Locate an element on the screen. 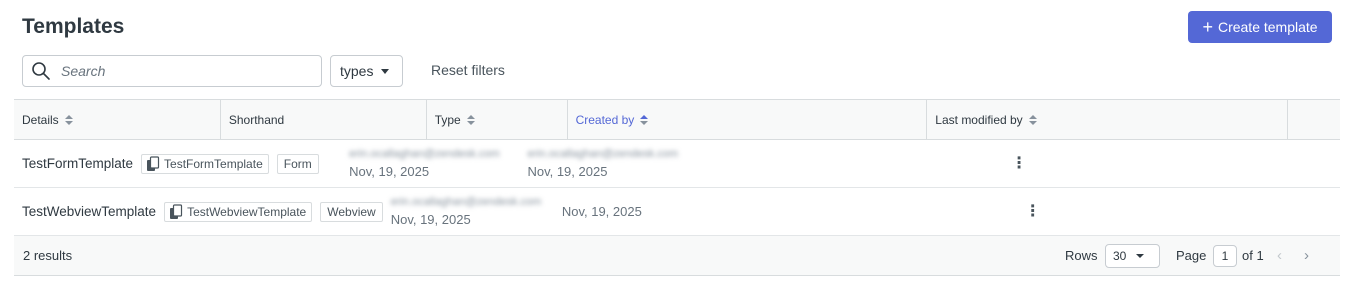 The image size is (1350, 290). plus-icon: + is located at coordinates (1207, 27).